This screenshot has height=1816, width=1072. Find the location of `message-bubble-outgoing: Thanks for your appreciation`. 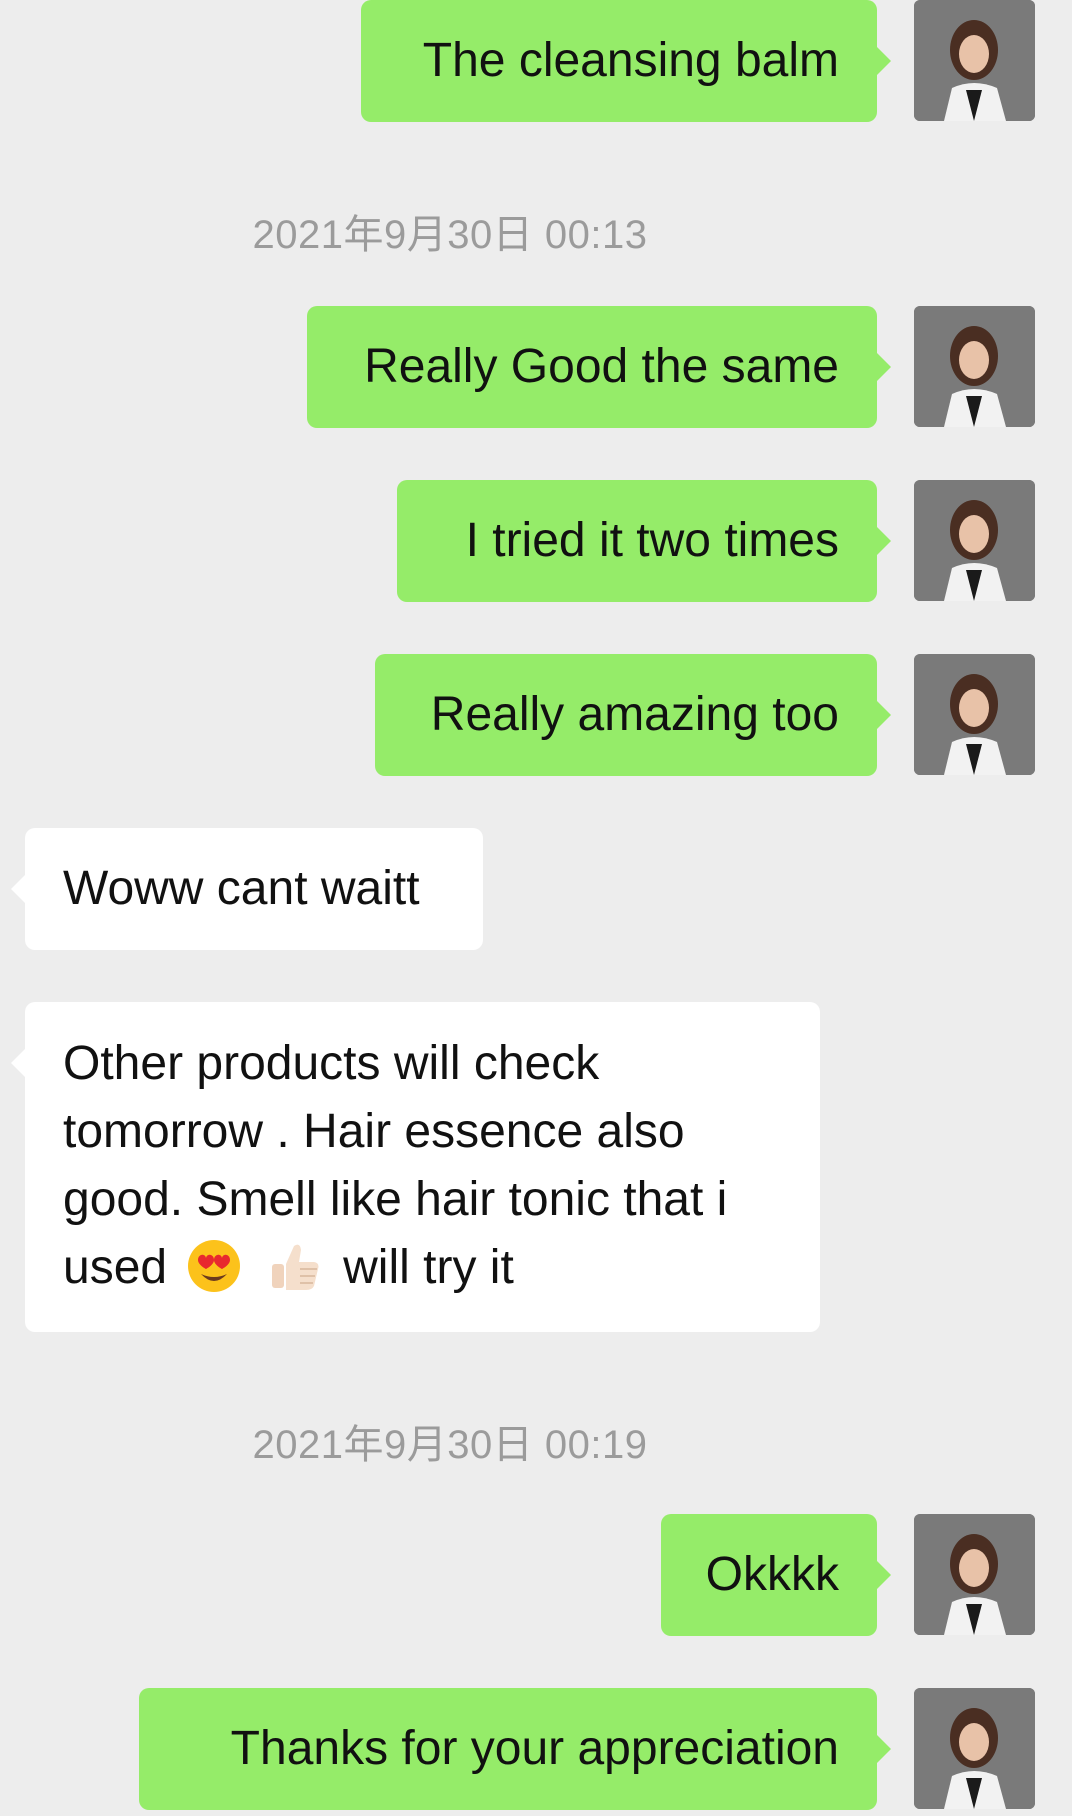

message-bubble-outgoing: Thanks for your appreciation is located at coordinates (515, 1749).